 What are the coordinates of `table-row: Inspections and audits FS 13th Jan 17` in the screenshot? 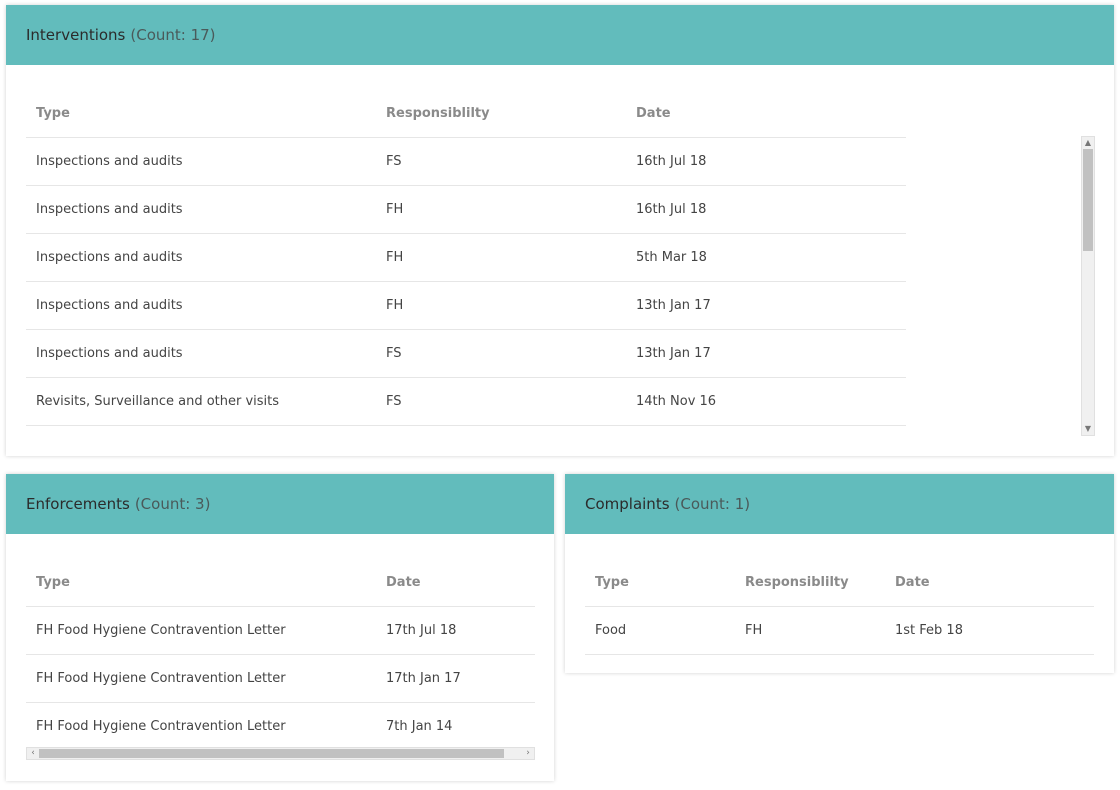 It's located at (466, 353).